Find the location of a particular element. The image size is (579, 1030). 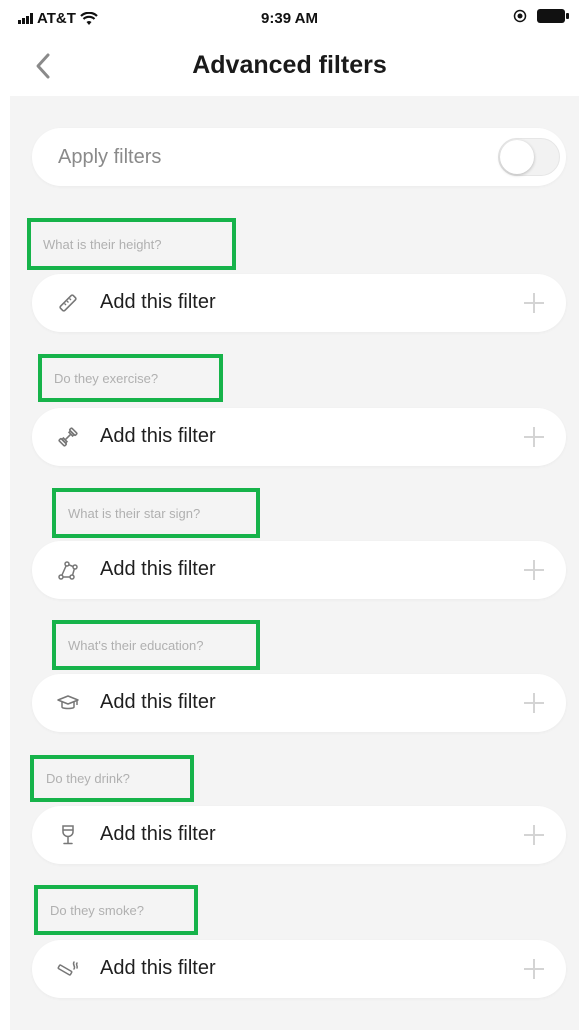

ruler-icon is located at coordinates (68, 303).